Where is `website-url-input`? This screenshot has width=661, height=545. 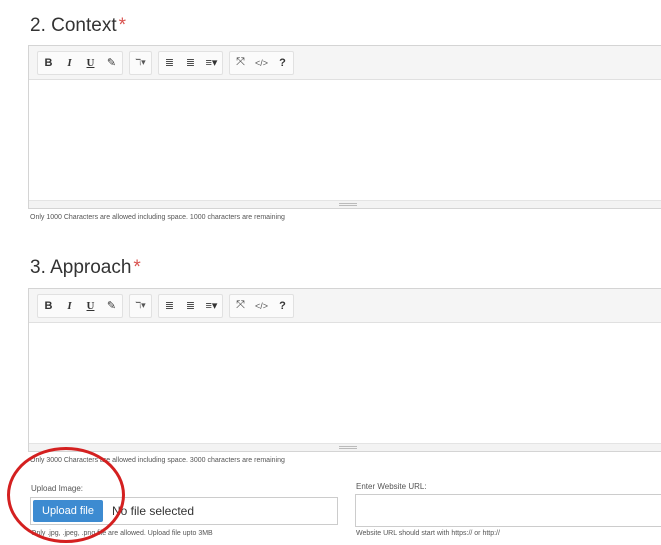
website-url-input is located at coordinates (508, 510).